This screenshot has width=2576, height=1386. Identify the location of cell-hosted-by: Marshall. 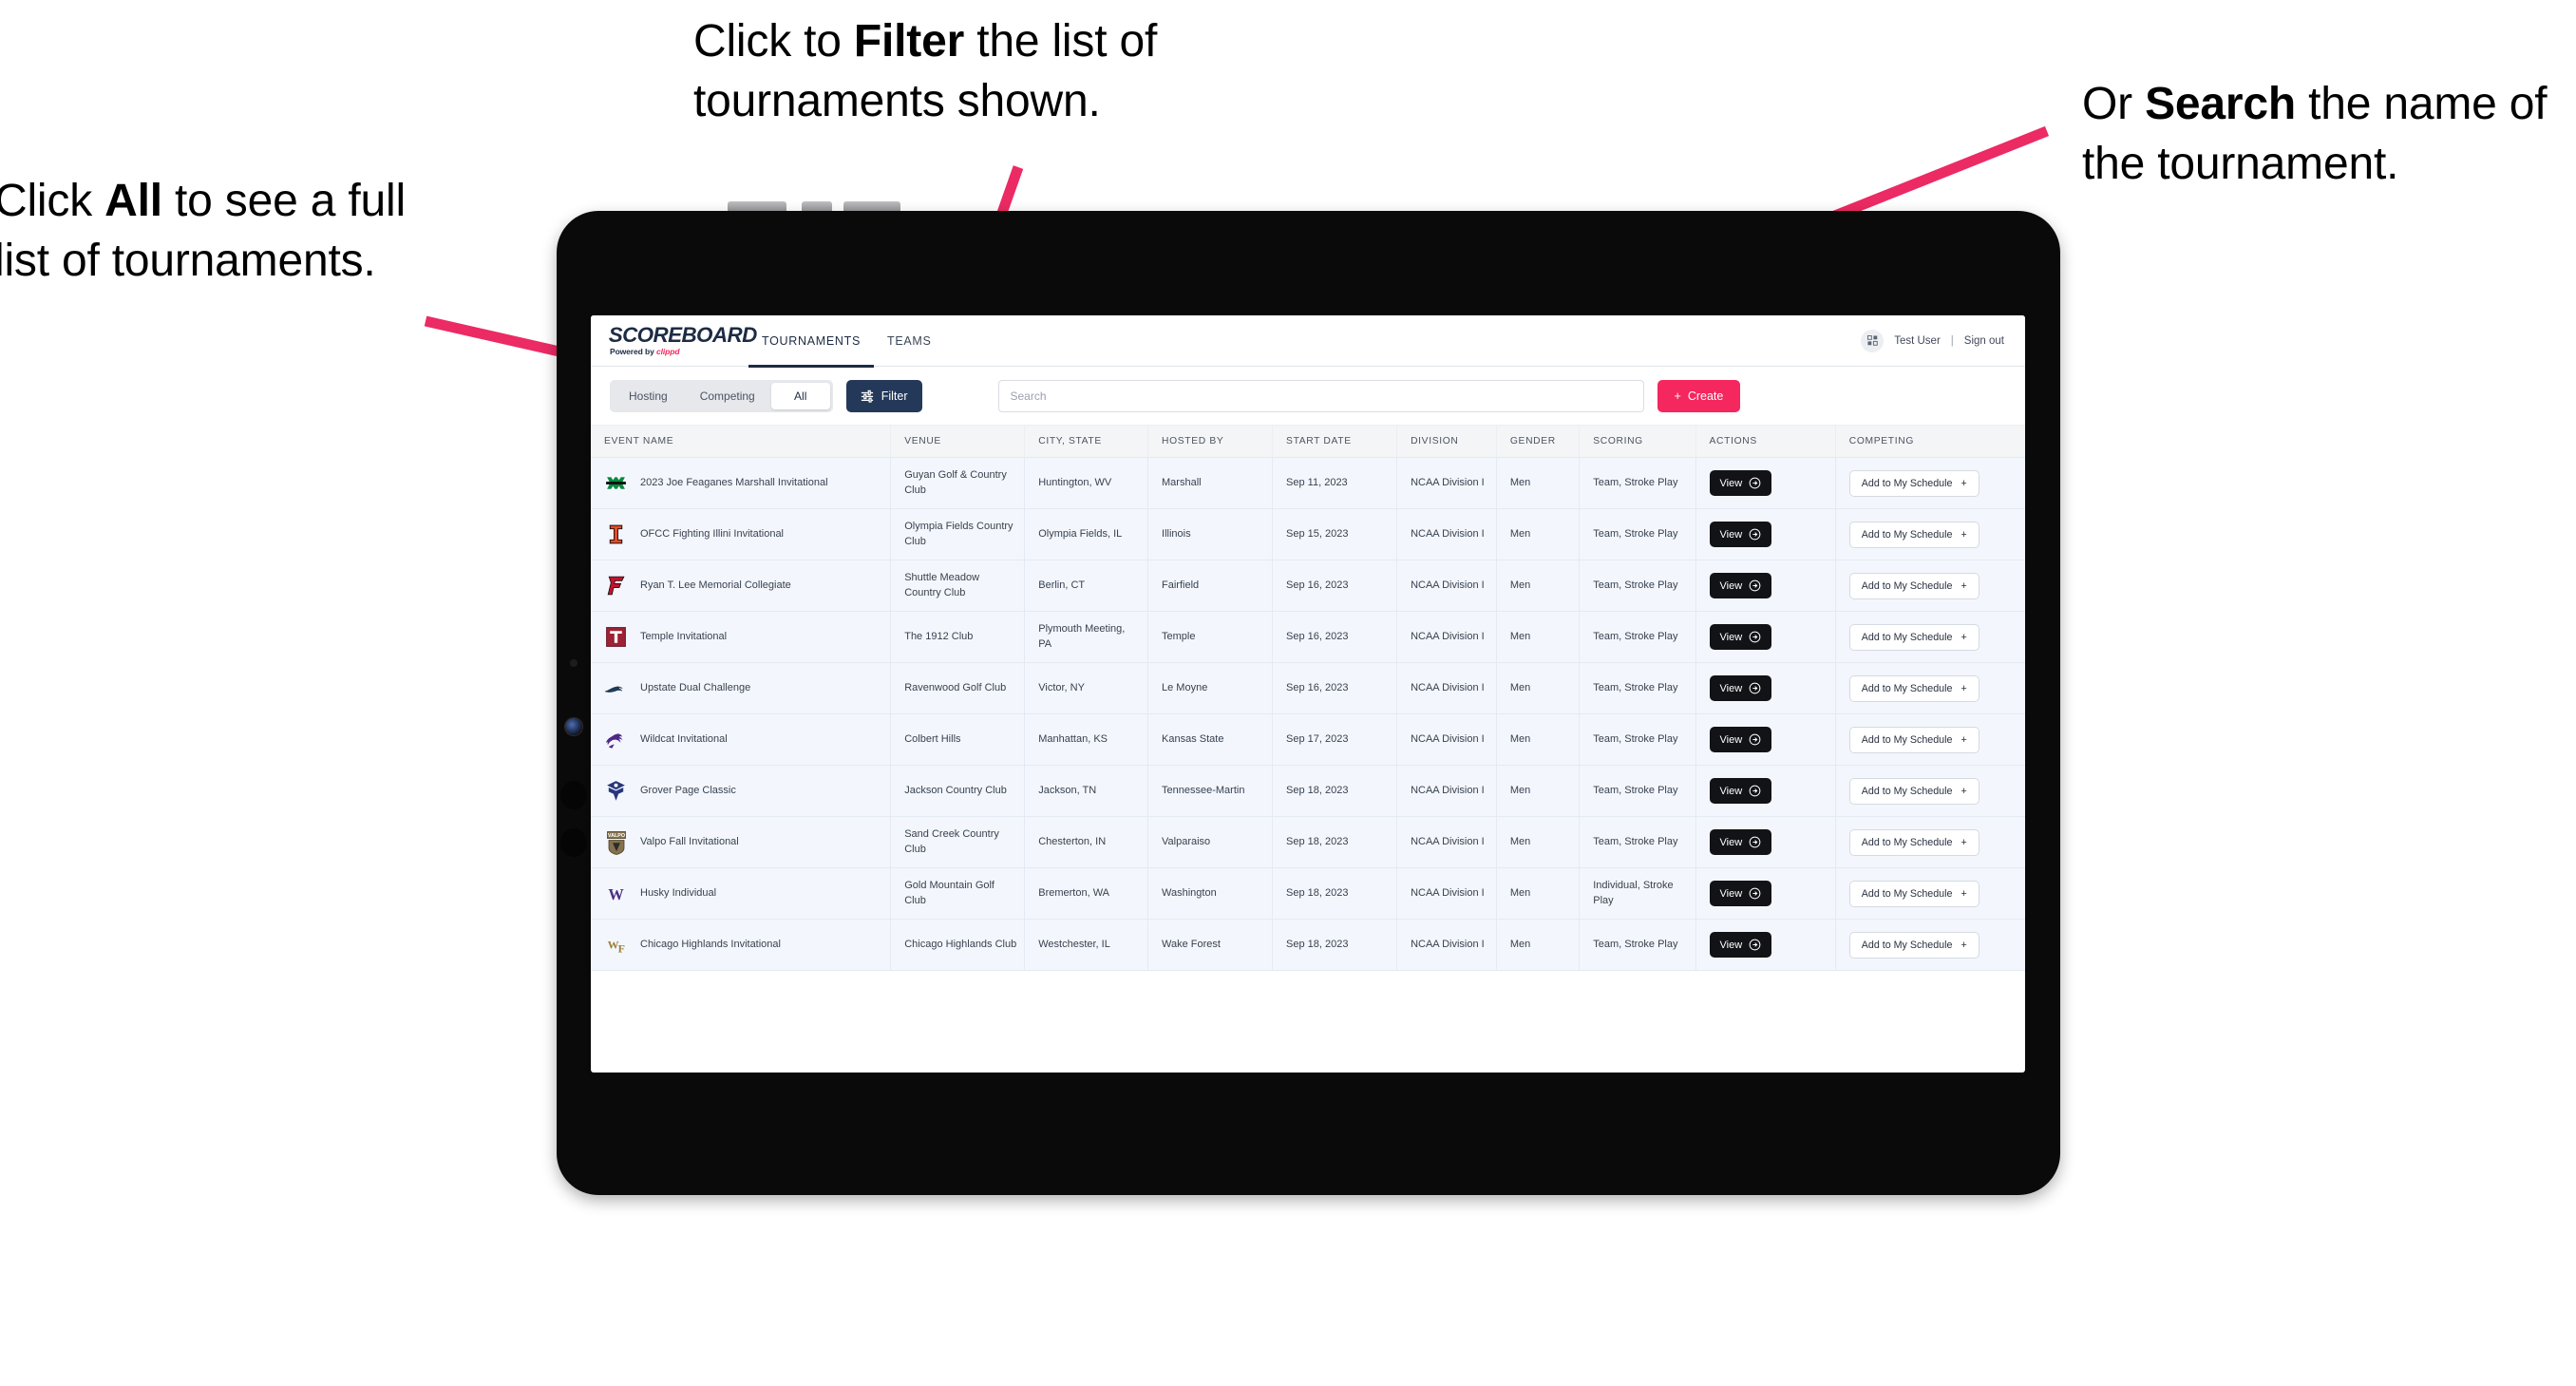
(1210, 483).